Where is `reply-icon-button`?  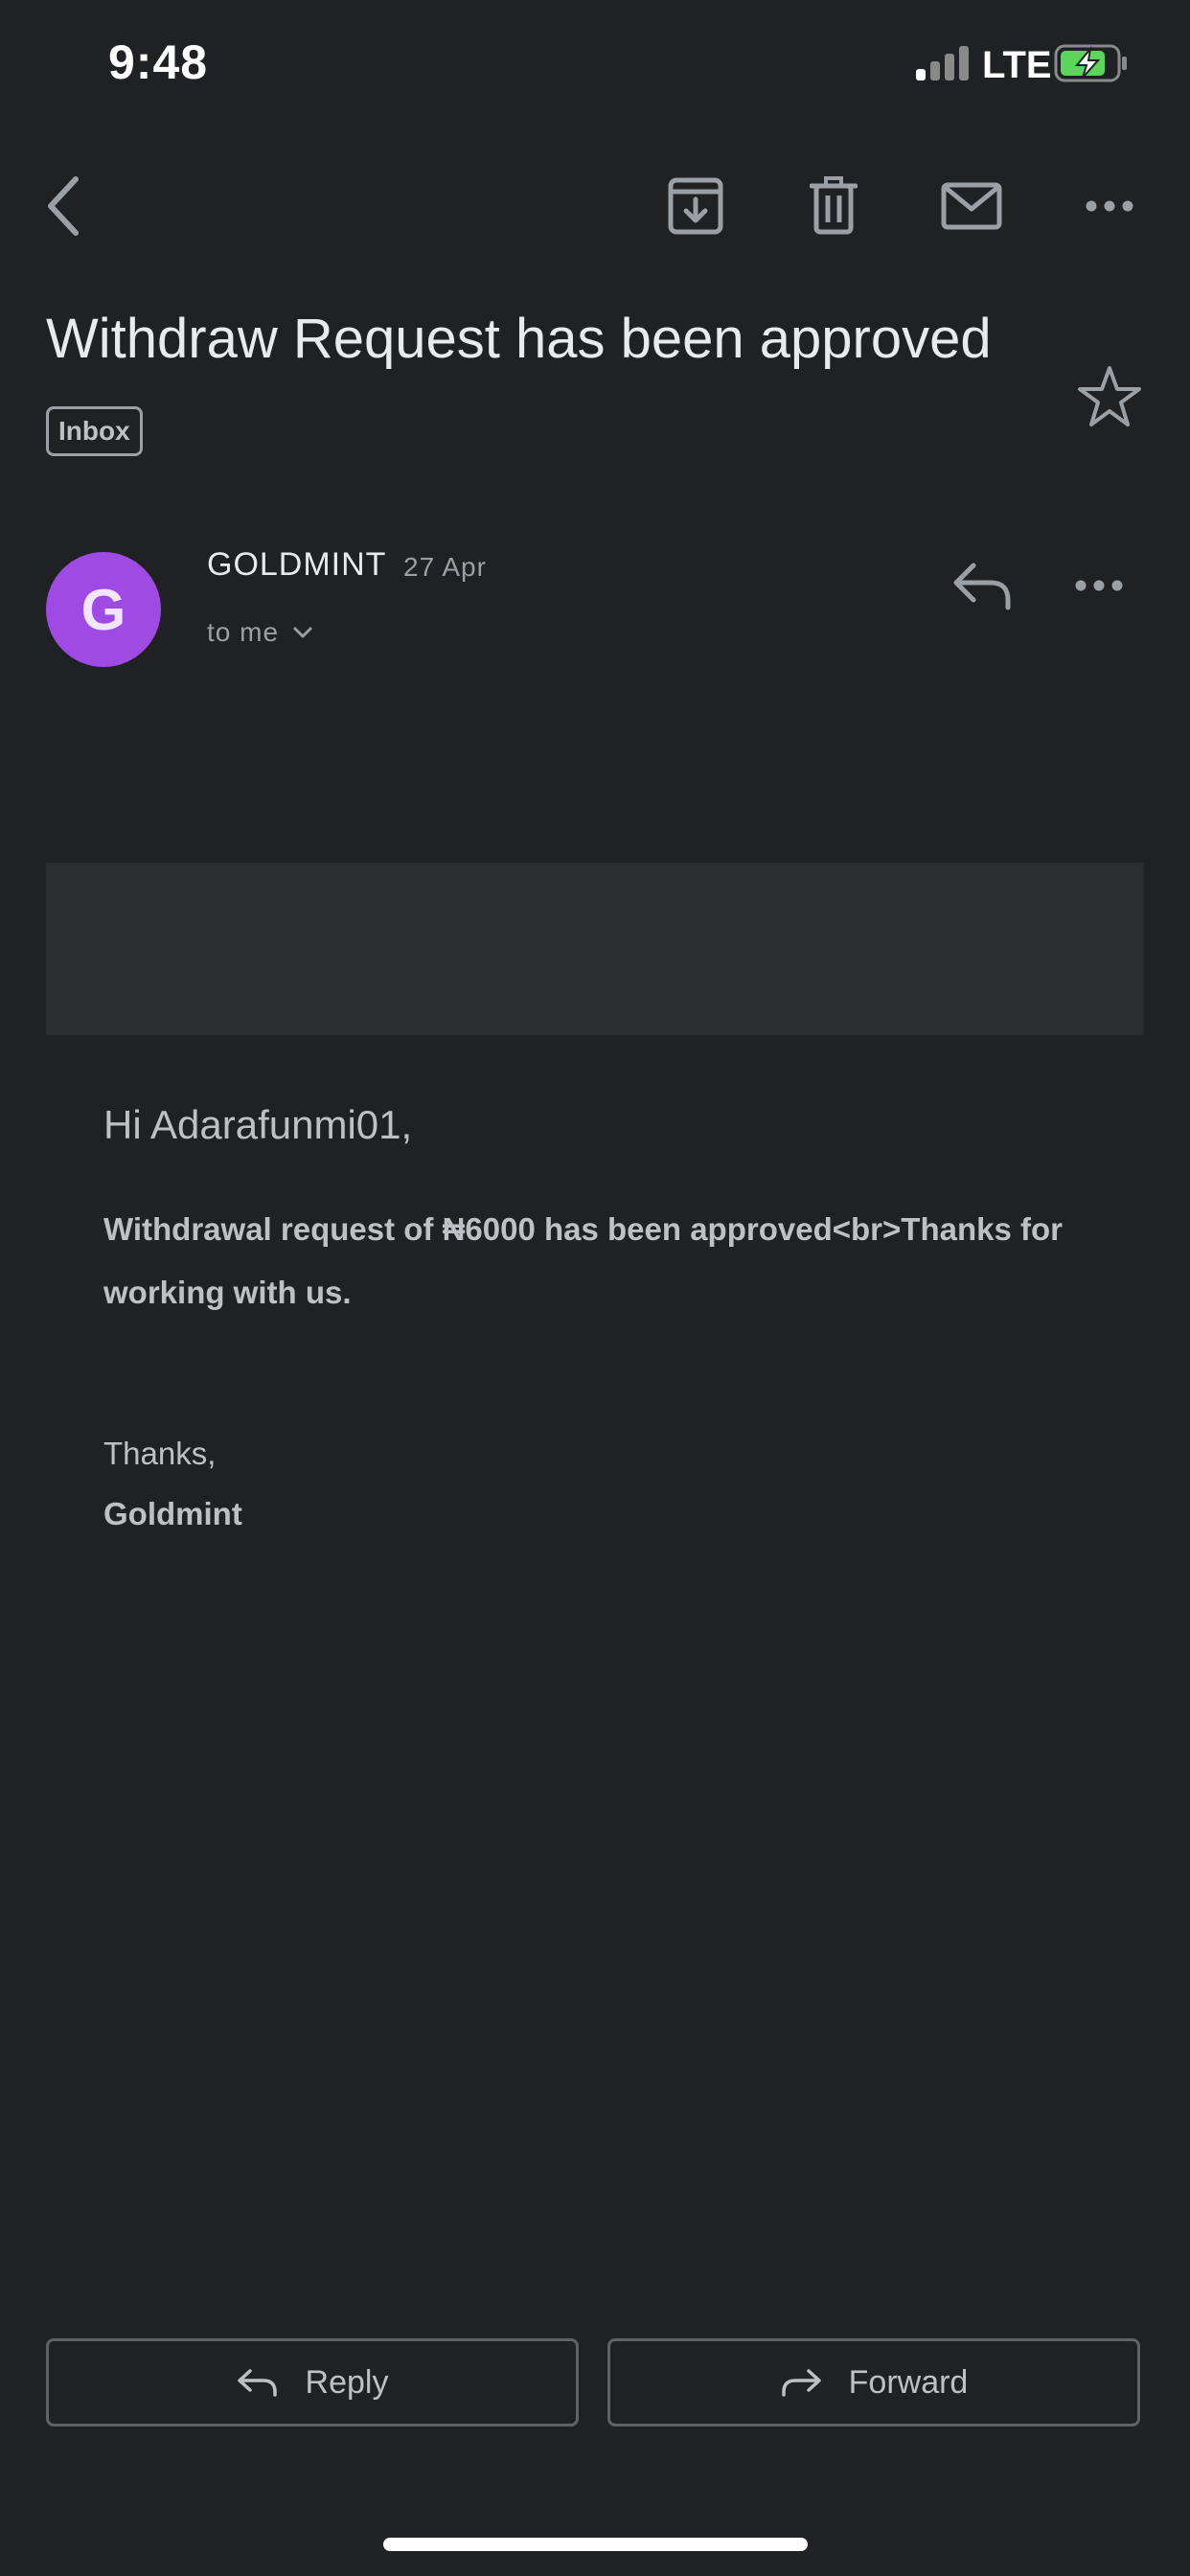
reply-icon-button is located at coordinates (984, 586).